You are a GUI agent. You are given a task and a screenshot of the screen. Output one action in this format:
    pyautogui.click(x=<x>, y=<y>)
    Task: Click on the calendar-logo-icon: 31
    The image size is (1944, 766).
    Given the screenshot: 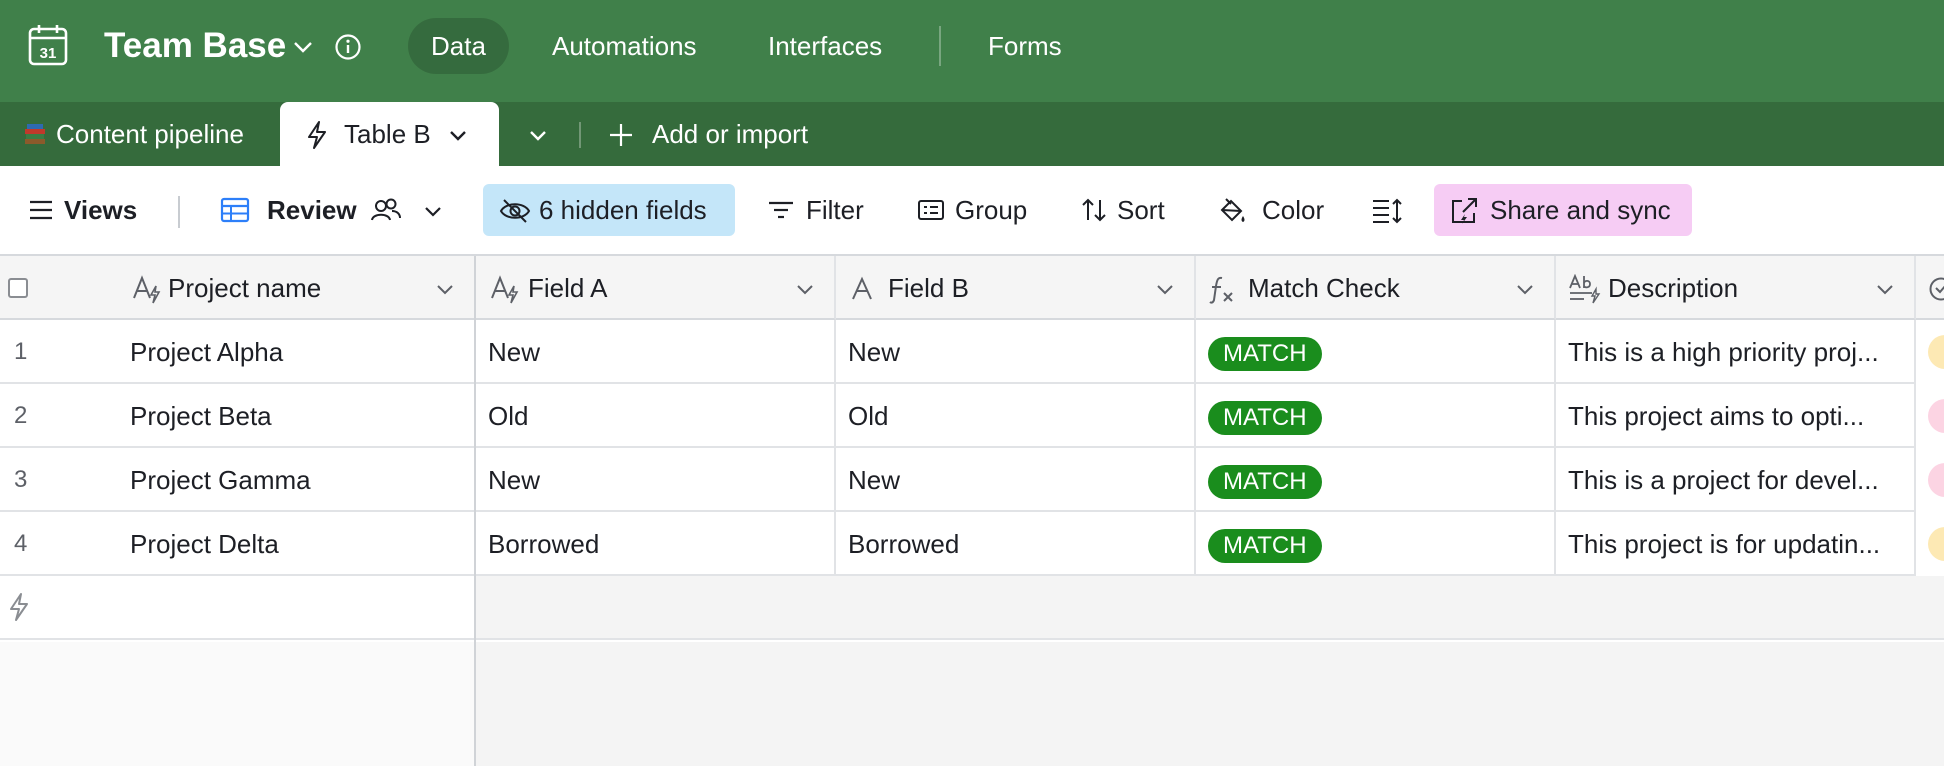 What is the action you would take?
    pyautogui.click(x=48, y=45)
    